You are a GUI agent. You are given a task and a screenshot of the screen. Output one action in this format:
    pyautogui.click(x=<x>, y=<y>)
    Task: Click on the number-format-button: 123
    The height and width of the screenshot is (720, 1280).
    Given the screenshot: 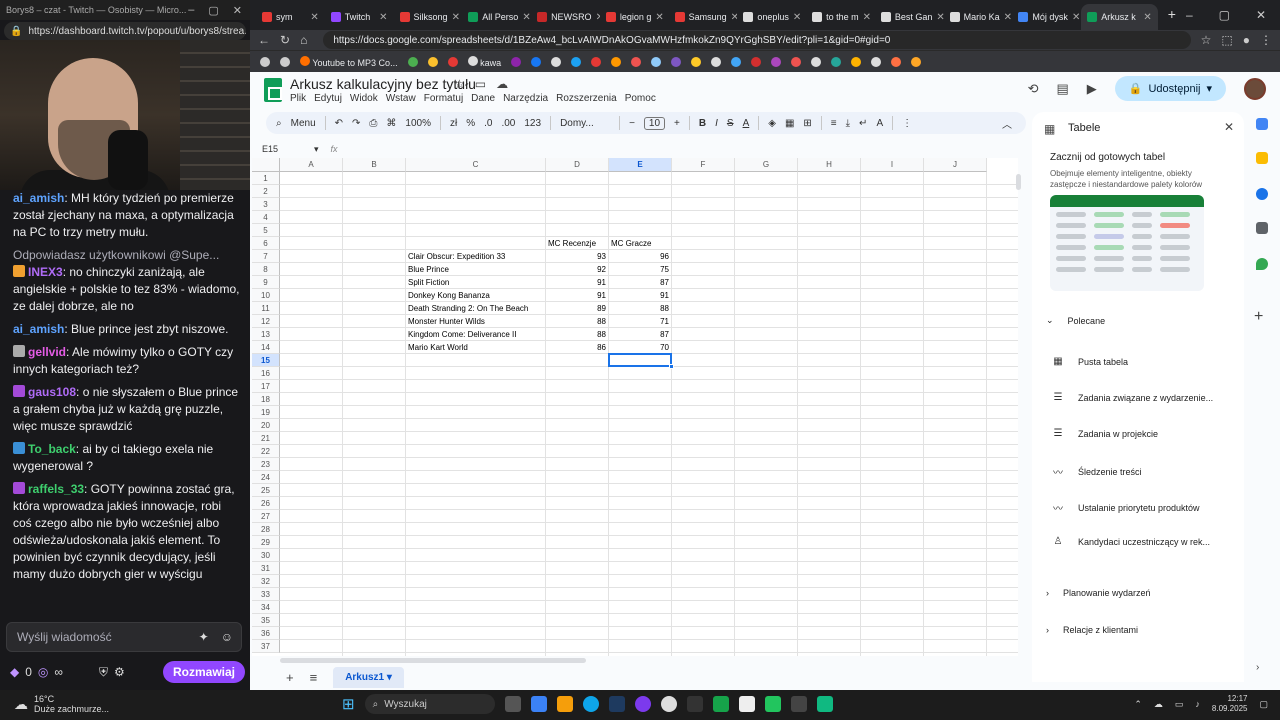 What is the action you would take?
    pyautogui.click(x=532, y=123)
    